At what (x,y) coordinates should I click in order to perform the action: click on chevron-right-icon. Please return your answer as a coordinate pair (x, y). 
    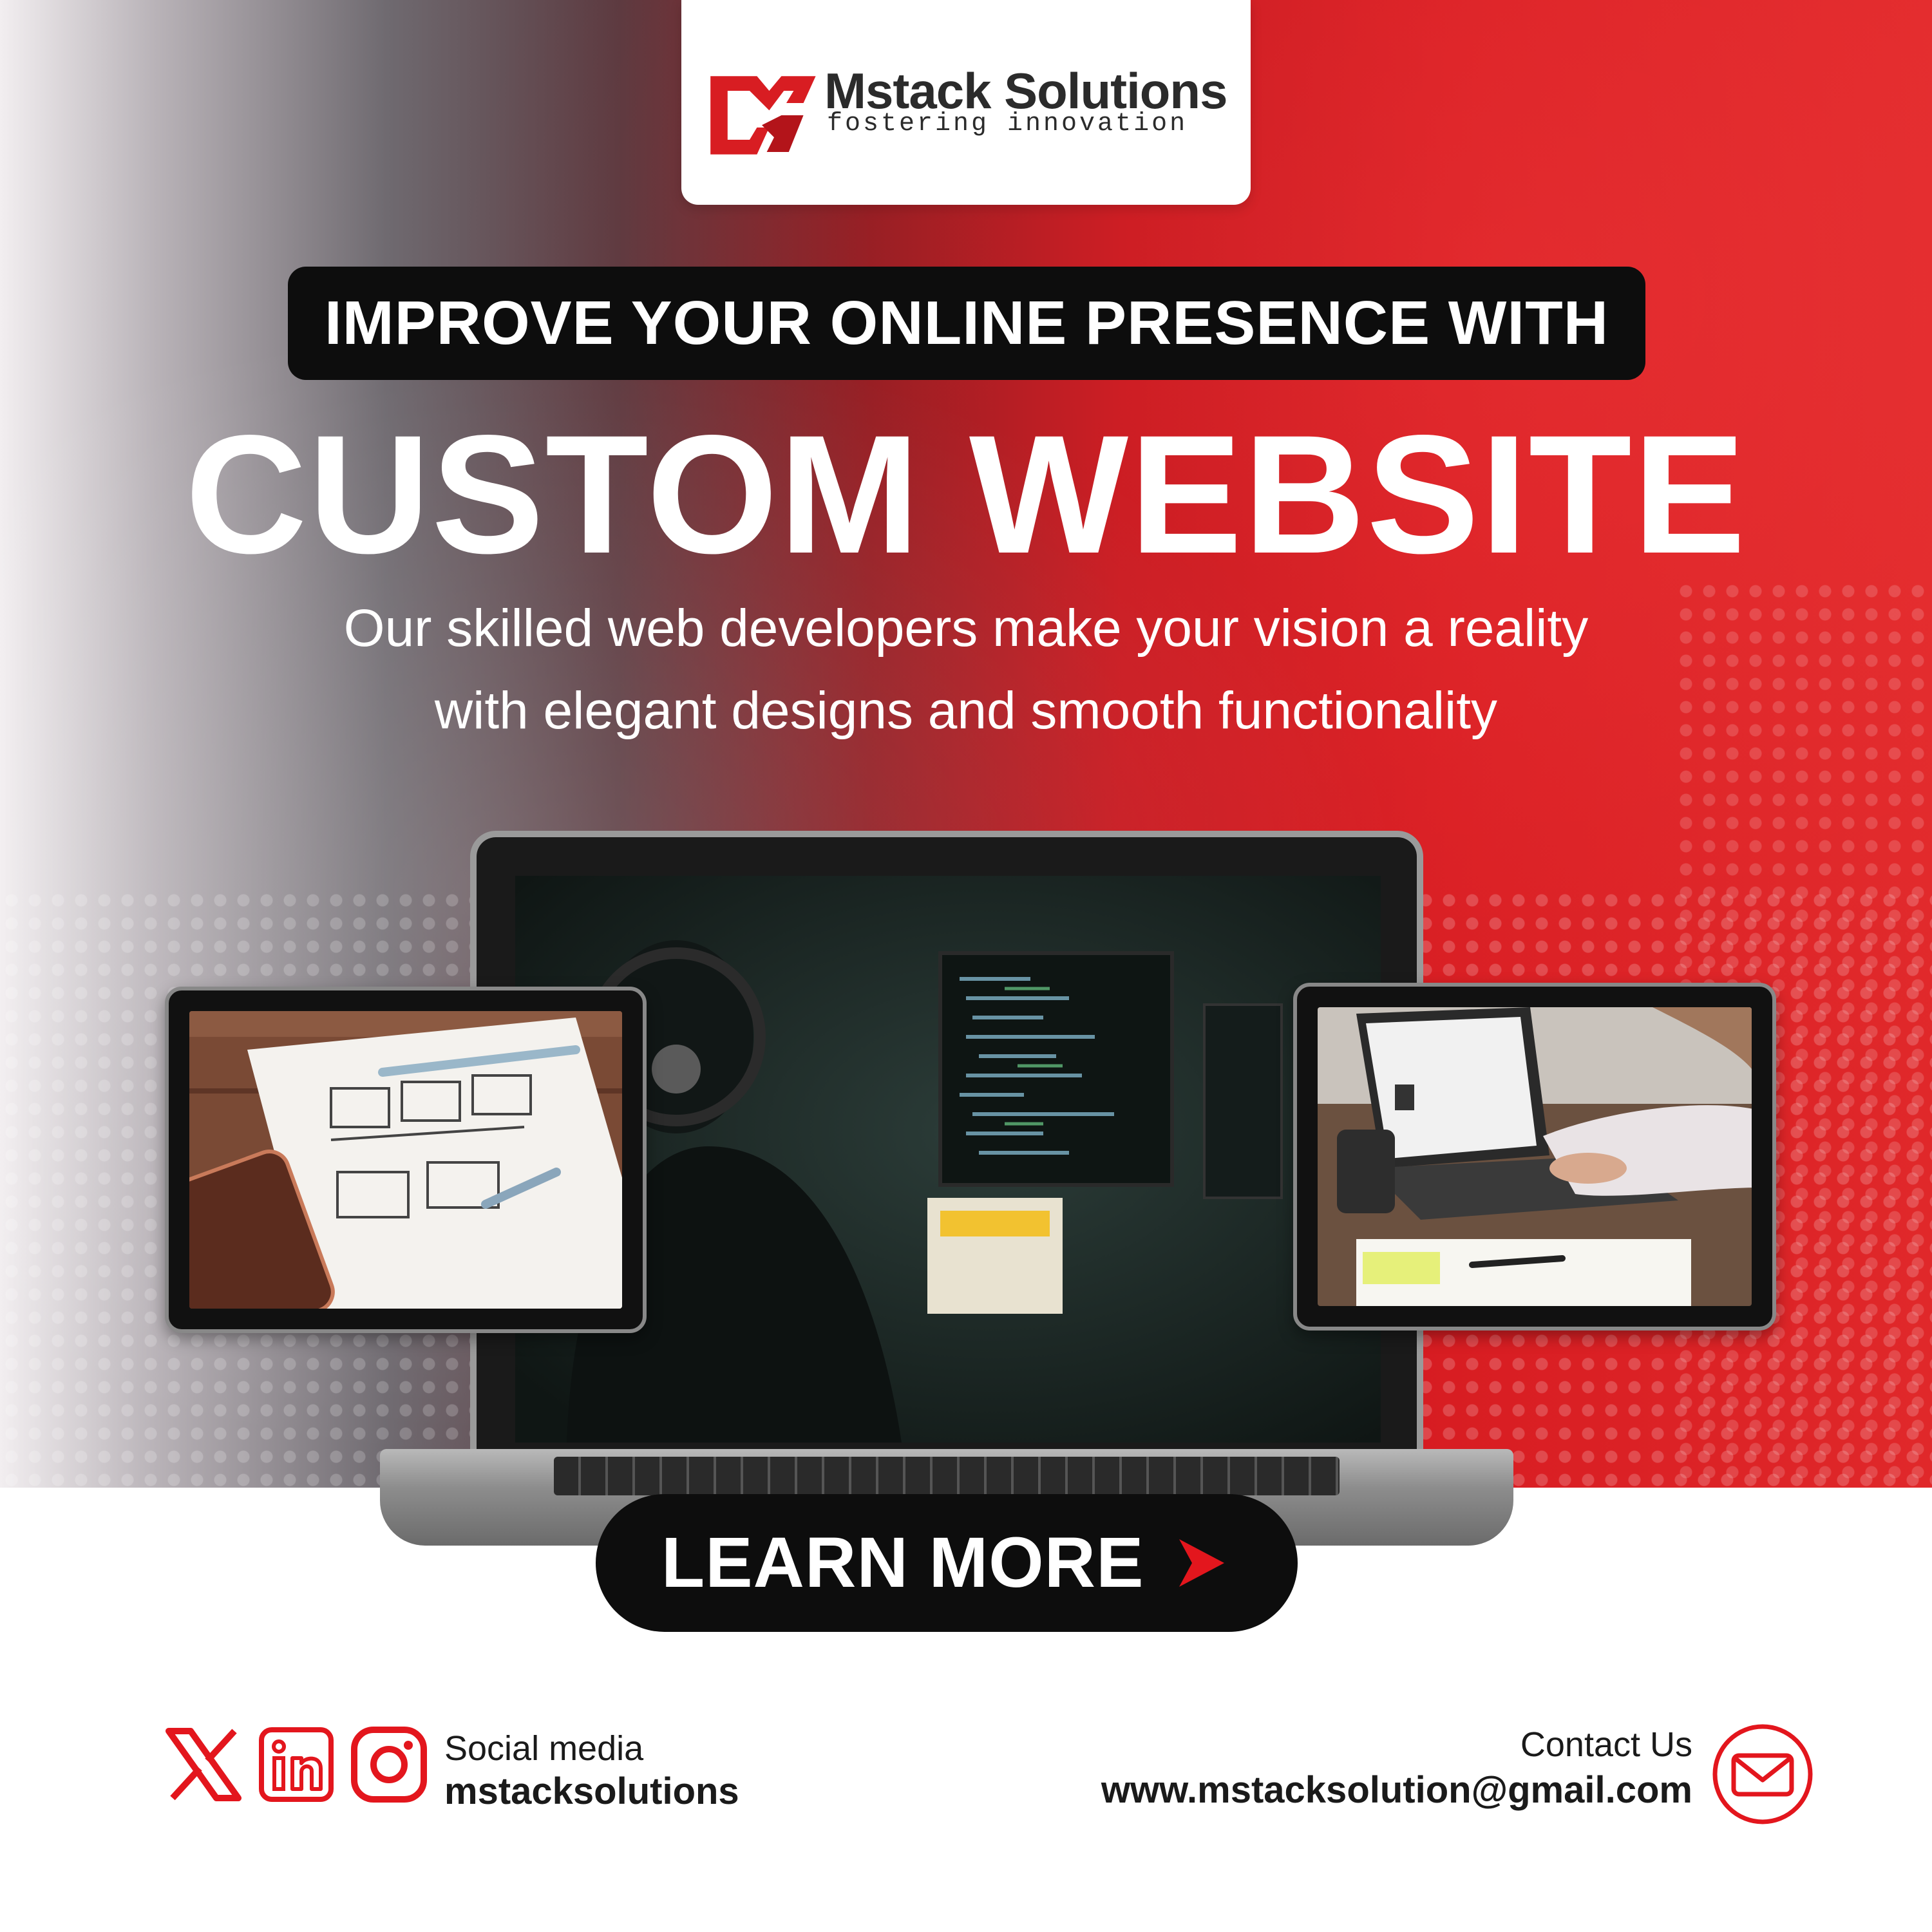
    Looking at the image, I should click on (1201, 1563).